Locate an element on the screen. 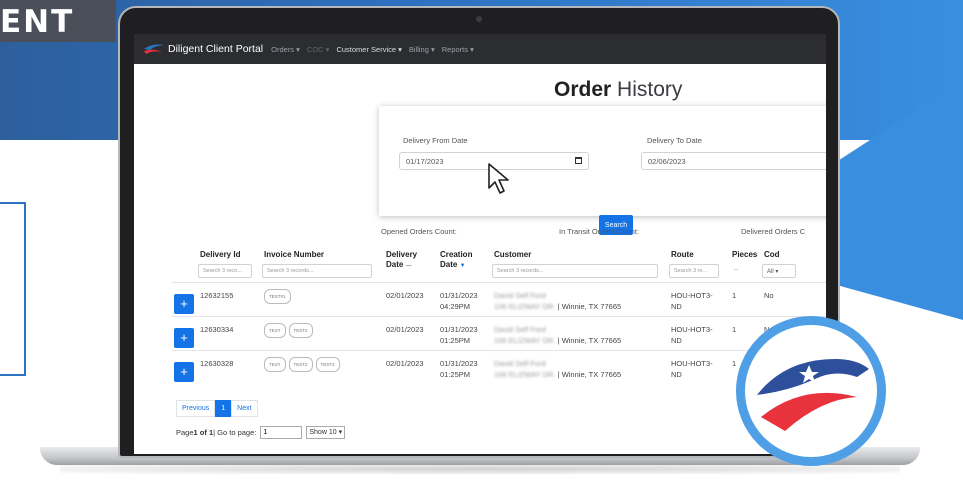 This screenshot has height=495, width=963. from-date-value: 01/17/2023 is located at coordinates (425, 161).